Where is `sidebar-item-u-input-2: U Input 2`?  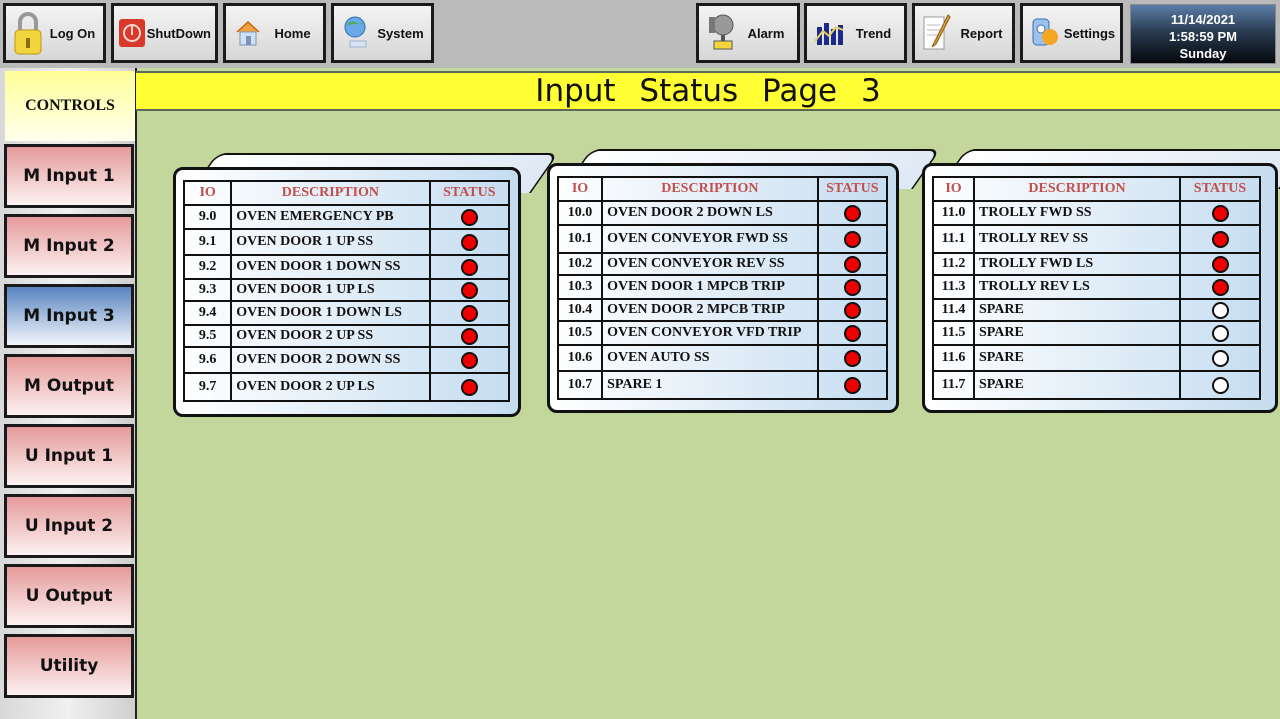 sidebar-item-u-input-2: U Input 2 is located at coordinates (69, 526).